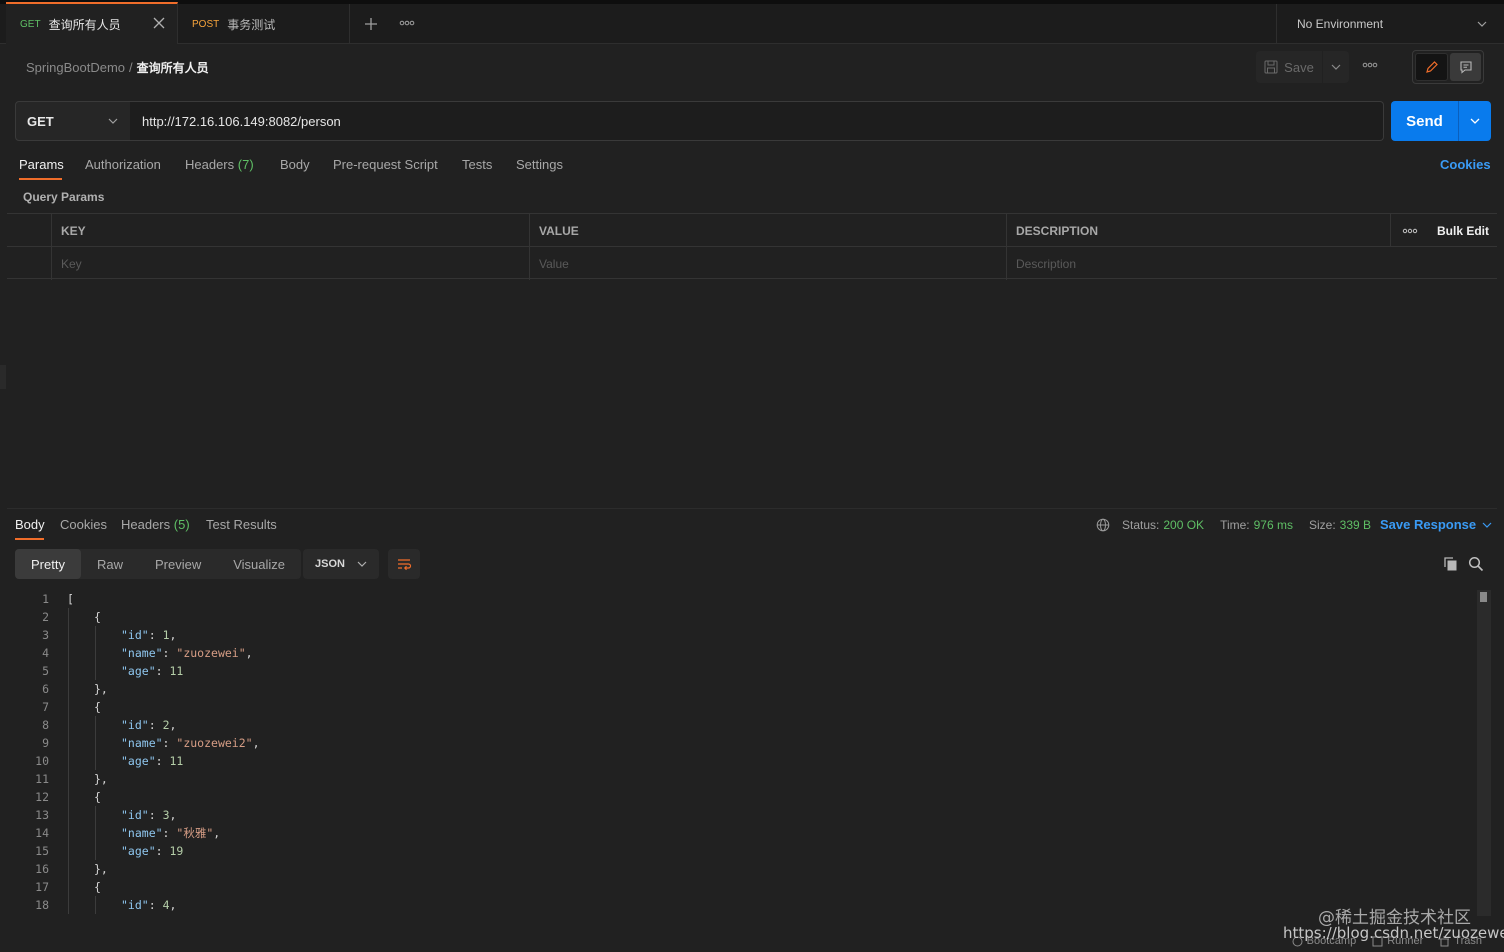 The image size is (1504, 952). I want to click on code-line: 10 "age": 11, so click(741, 761).